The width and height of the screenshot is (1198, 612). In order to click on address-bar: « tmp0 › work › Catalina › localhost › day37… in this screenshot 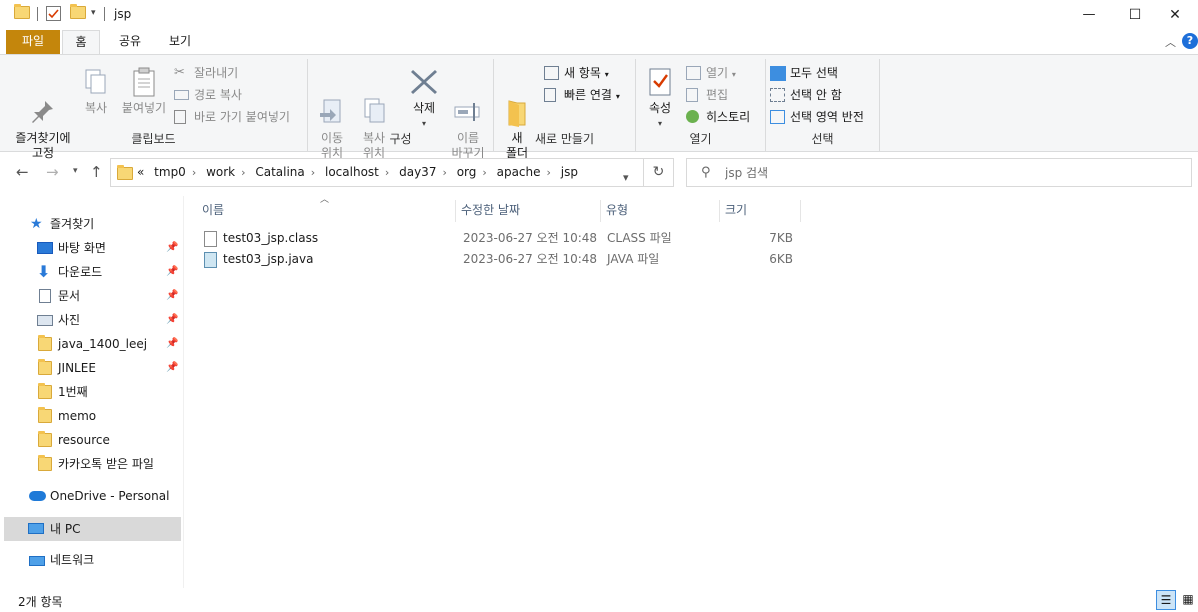, I will do `click(377, 172)`.